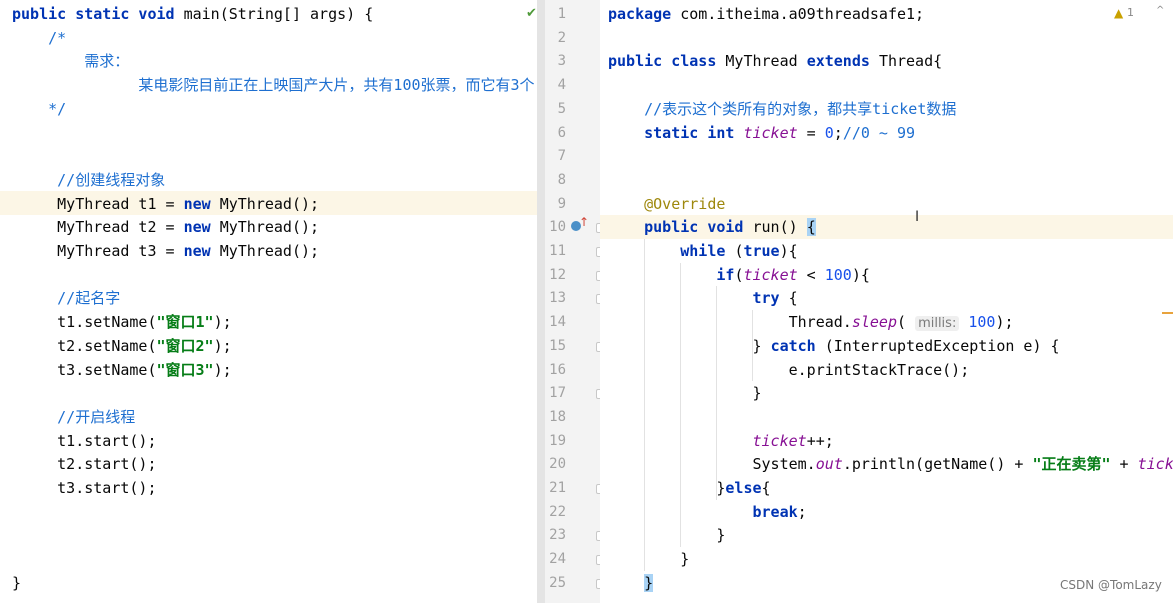 Image resolution: width=1173 pixels, height=603 pixels. I want to click on right-code-line: if(ticket < 100){, so click(739, 275).